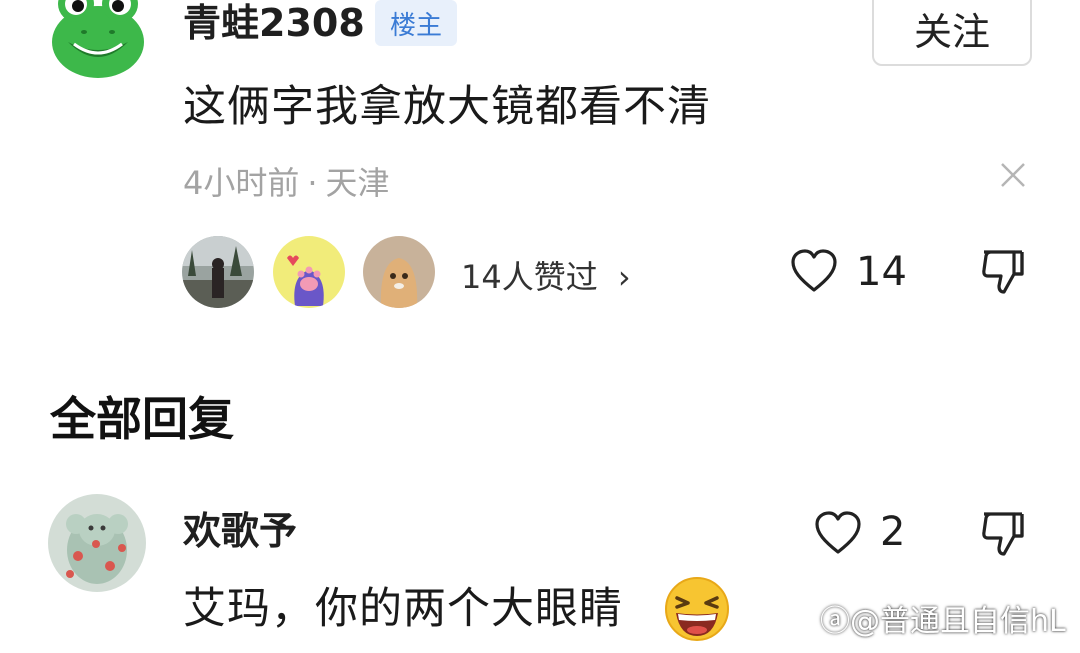 The width and height of the screenshot is (1080, 653). Describe the element at coordinates (697, 609) in the screenshot. I see `laughing-emoji-icon` at that location.